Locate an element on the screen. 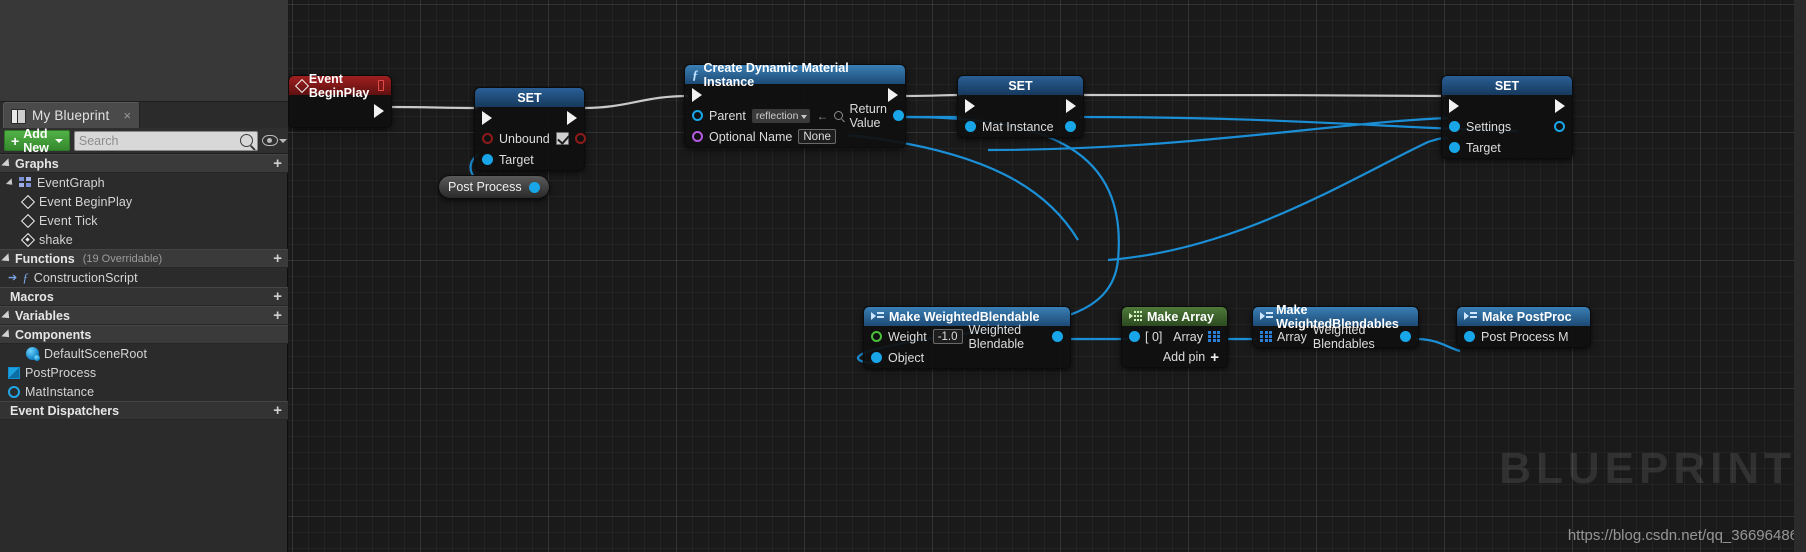 The height and width of the screenshot is (552, 1806). node-set-unbound: SET Unbound Target is located at coordinates (530, 129).